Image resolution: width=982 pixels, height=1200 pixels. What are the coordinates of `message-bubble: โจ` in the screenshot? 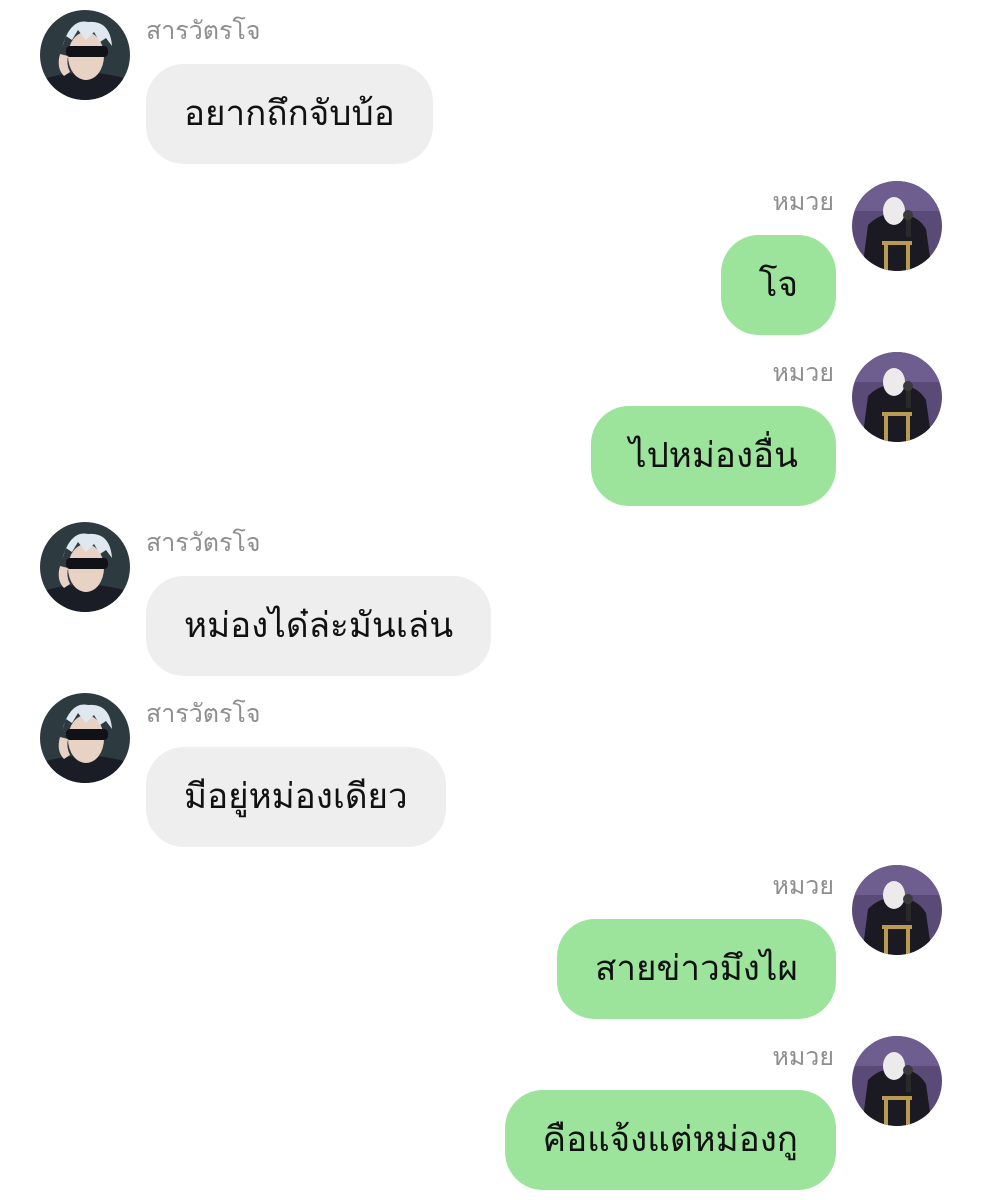 It's located at (778, 285).